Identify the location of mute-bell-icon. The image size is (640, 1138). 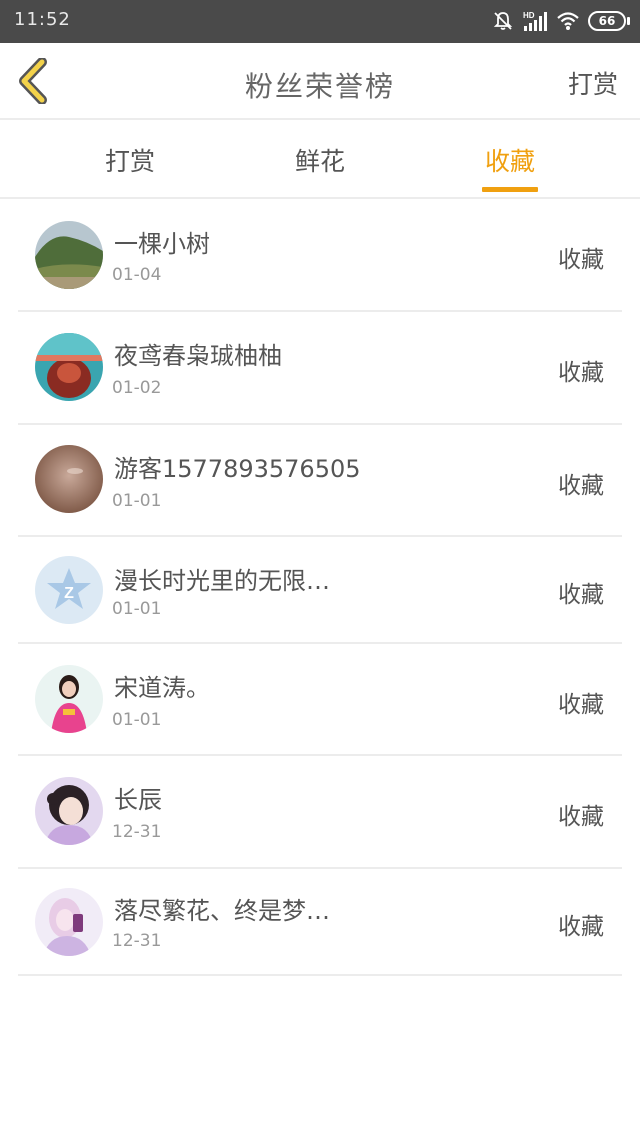
(503, 21).